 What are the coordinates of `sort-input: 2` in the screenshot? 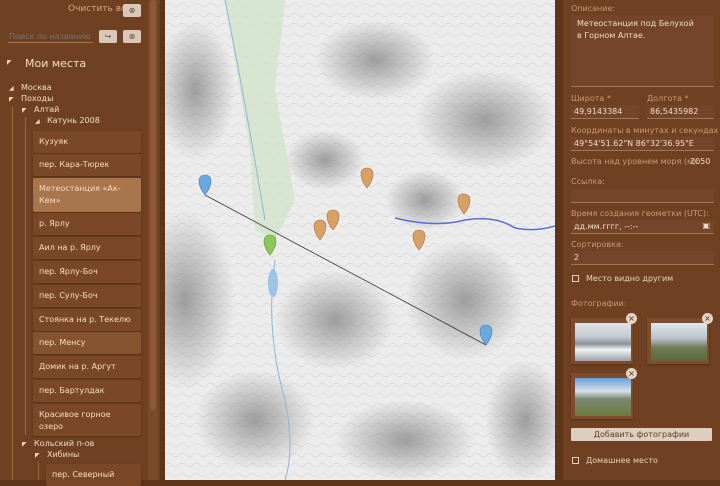 It's located at (642, 258).